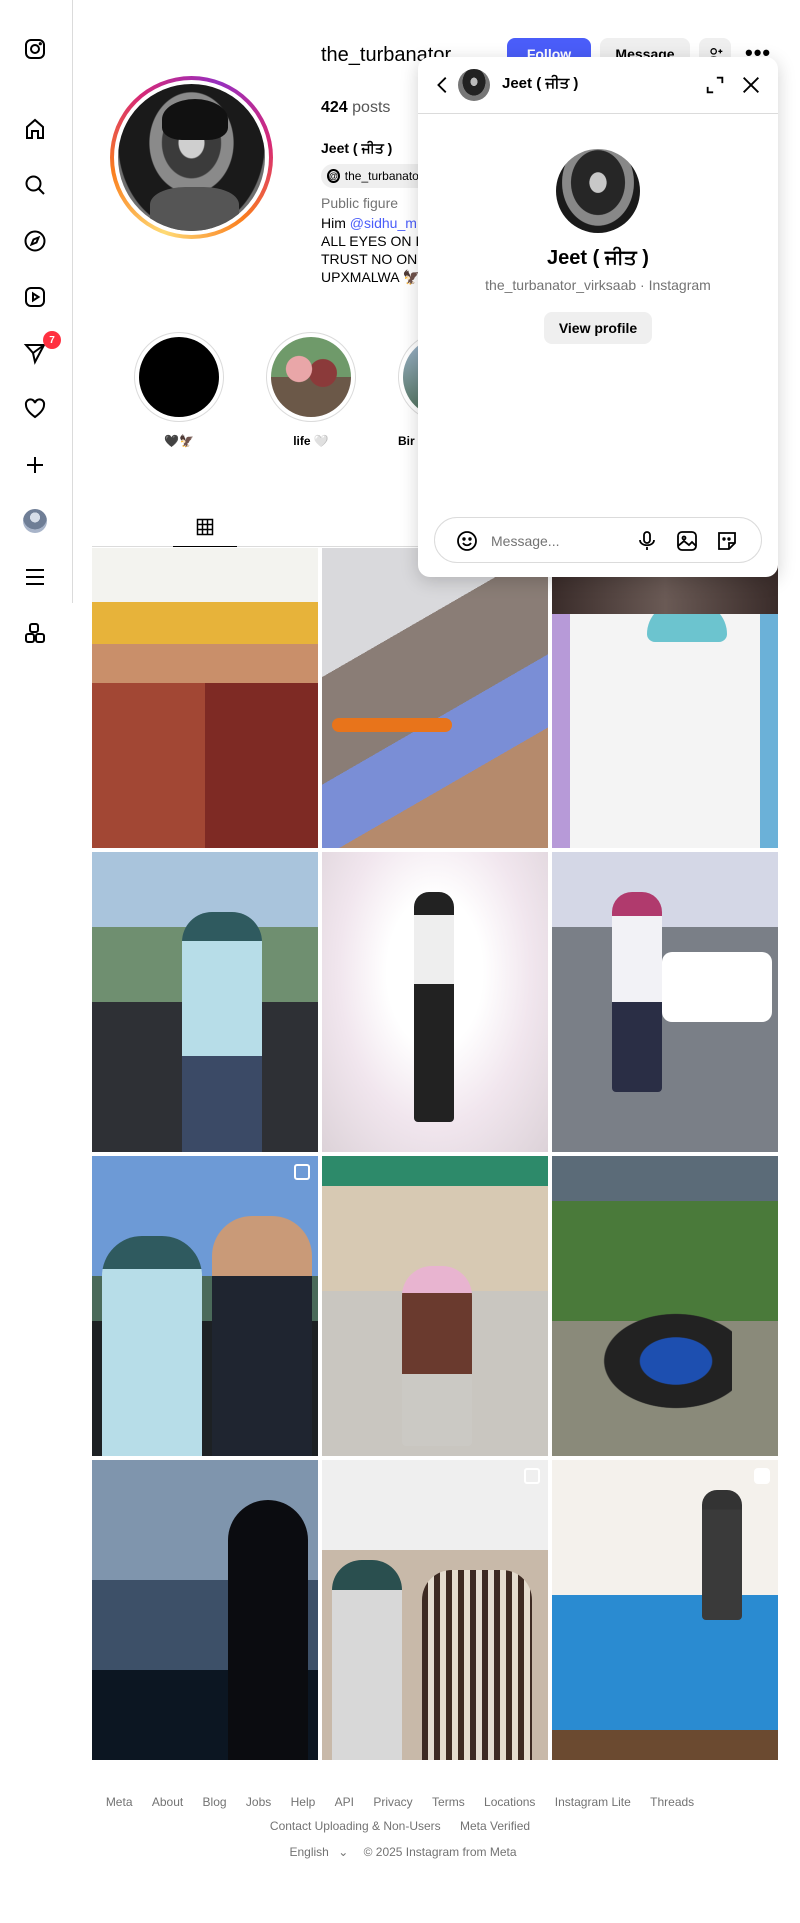 The image size is (800, 1923). I want to click on profile-category: Public figure, so click(360, 203).